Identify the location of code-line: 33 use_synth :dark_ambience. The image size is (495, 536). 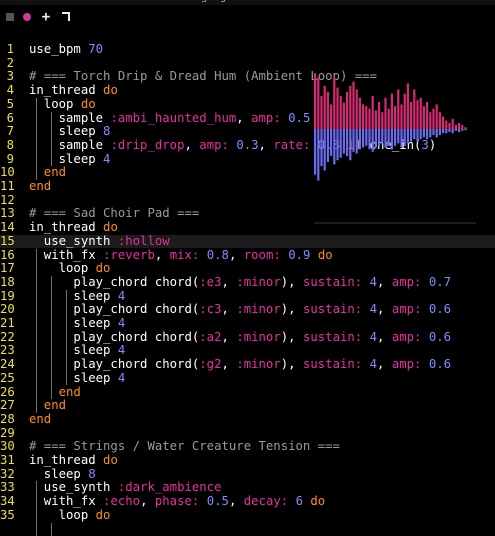
(247, 488).